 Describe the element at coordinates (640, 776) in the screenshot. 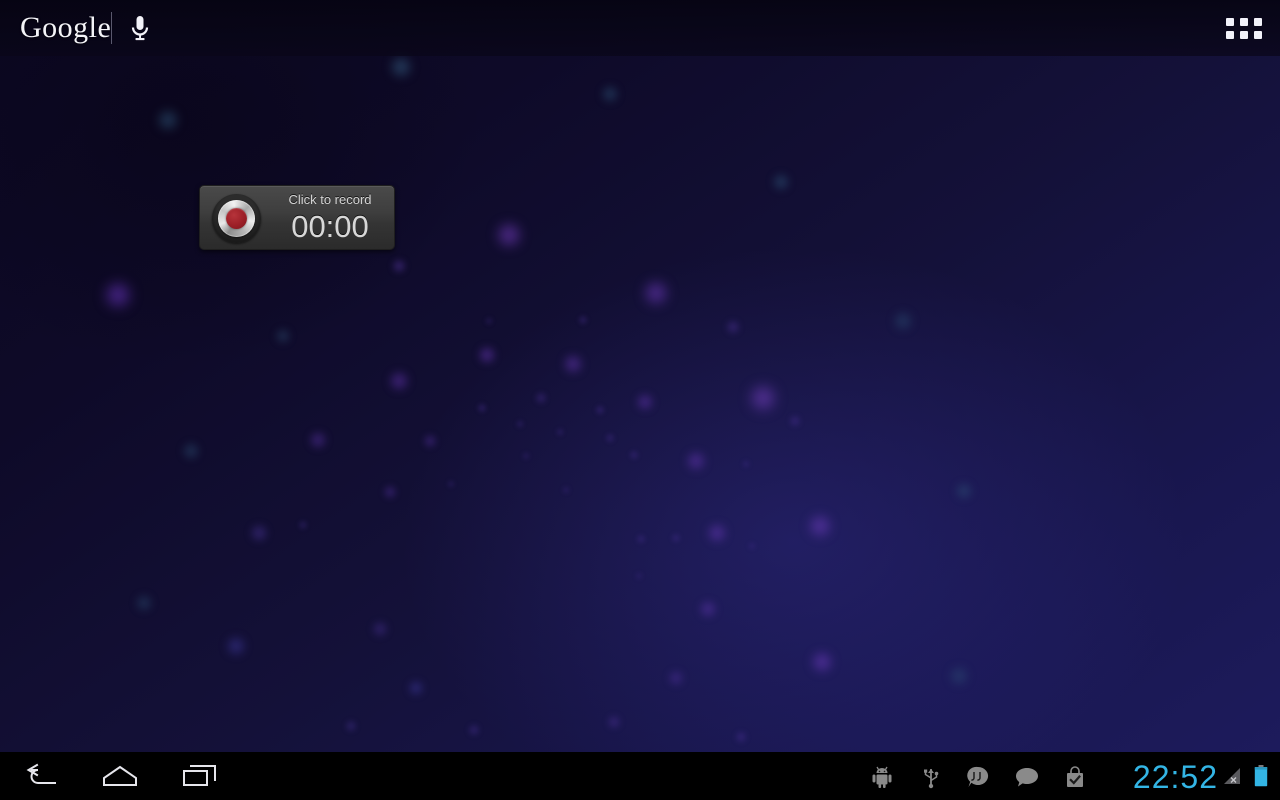

I see `system-bar: 22:52` at that location.